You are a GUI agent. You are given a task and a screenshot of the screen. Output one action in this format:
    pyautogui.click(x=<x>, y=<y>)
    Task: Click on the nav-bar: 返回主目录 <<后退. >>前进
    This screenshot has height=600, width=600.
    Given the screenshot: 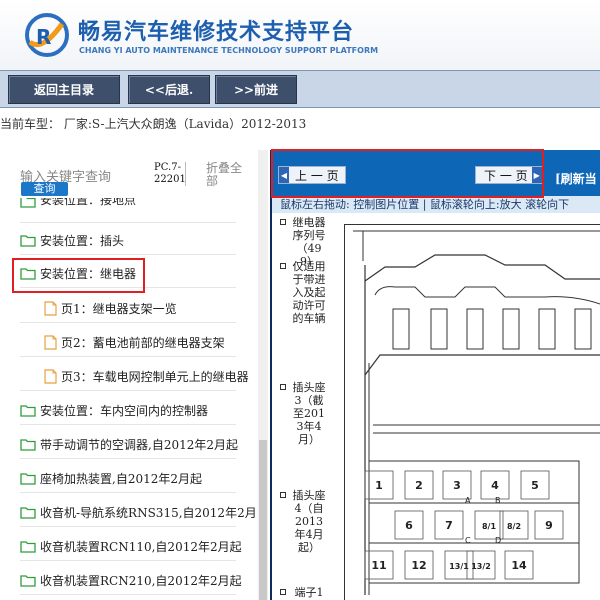 What is the action you would take?
    pyautogui.click(x=300, y=89)
    